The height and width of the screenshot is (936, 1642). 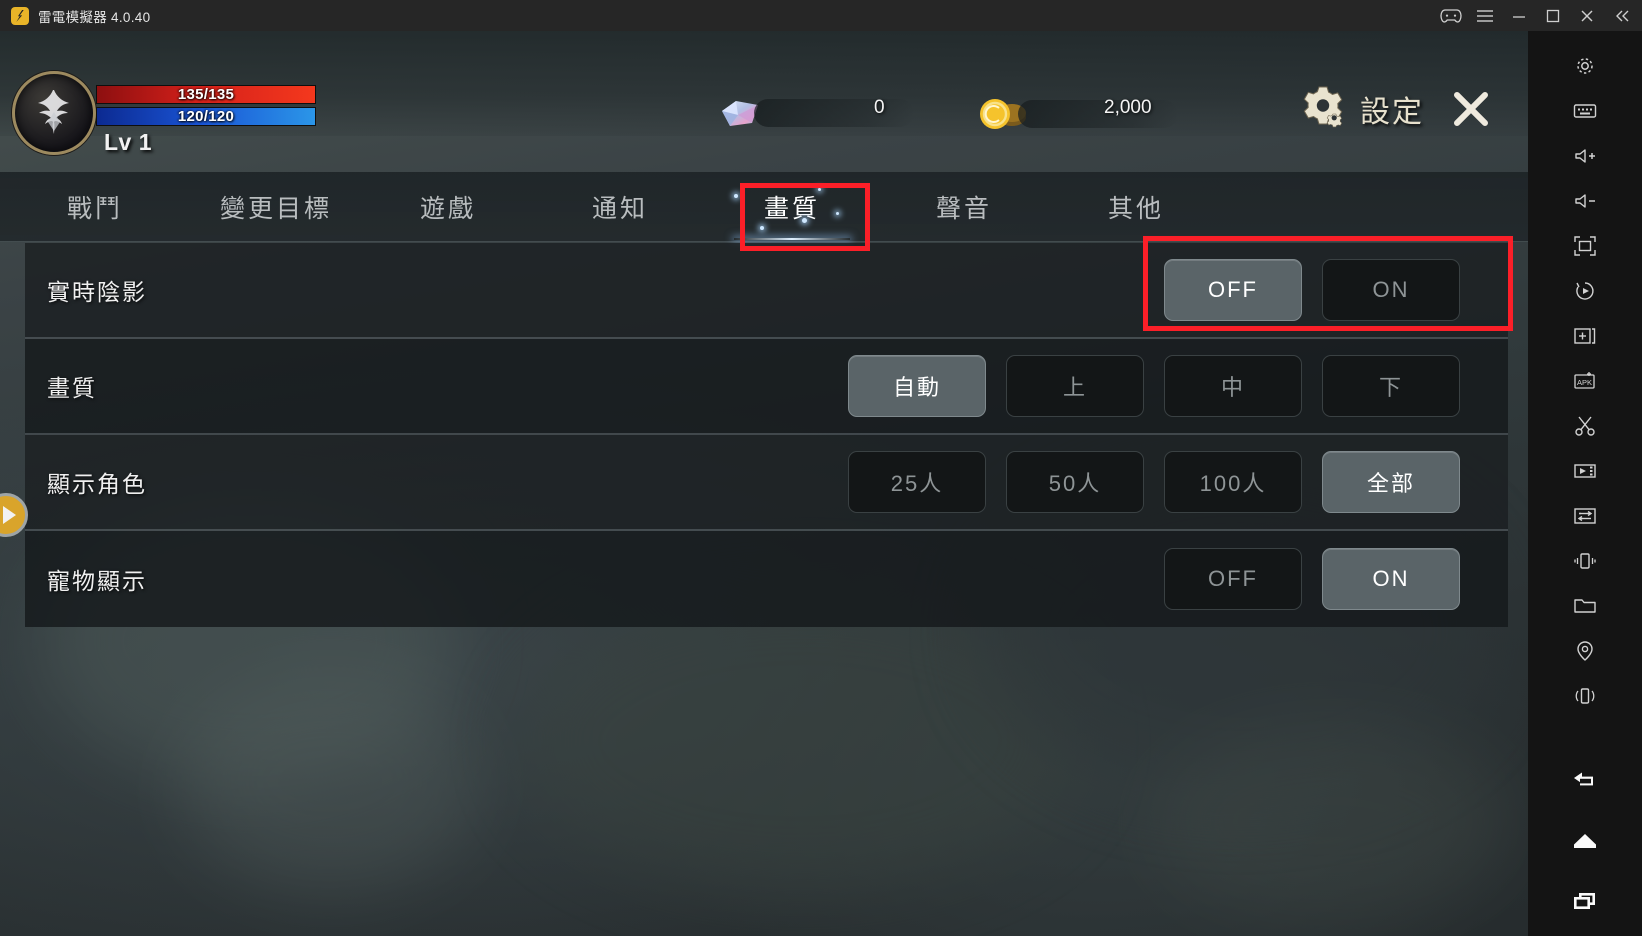 I want to click on tab-other: 其他, so click(x=1136, y=207).